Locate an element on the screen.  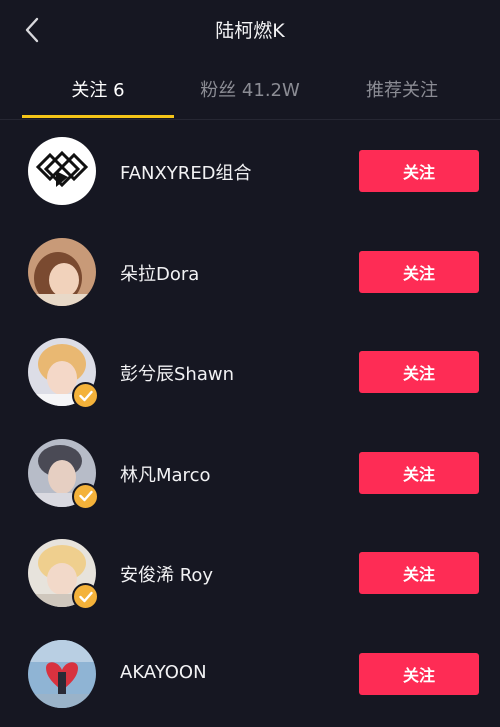
user-row: AKAYOON 关注 is located at coordinates (250, 674).